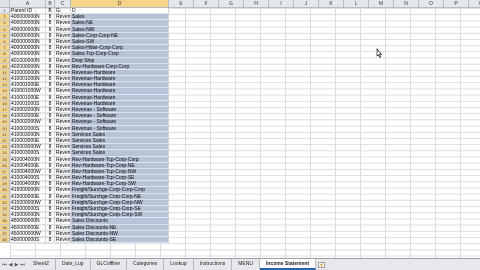  I want to click on column-header-e: E, so click(181, 4).